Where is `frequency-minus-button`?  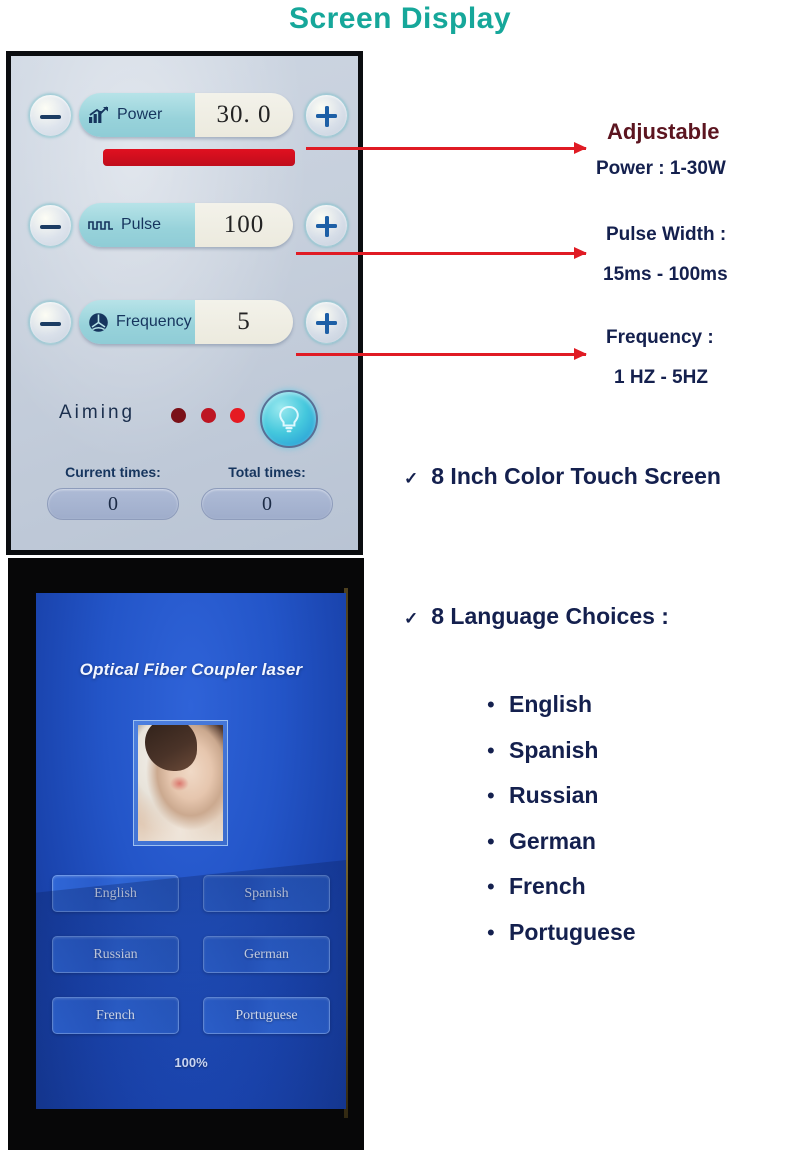
frequency-minus-button is located at coordinates (50, 322).